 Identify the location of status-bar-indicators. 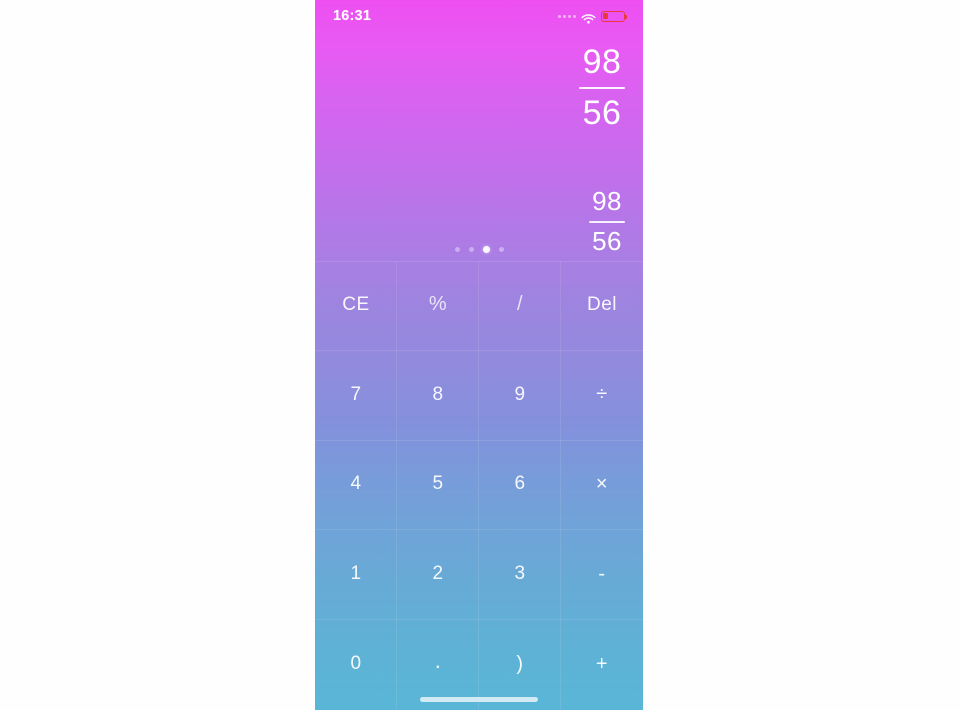
(593, 17).